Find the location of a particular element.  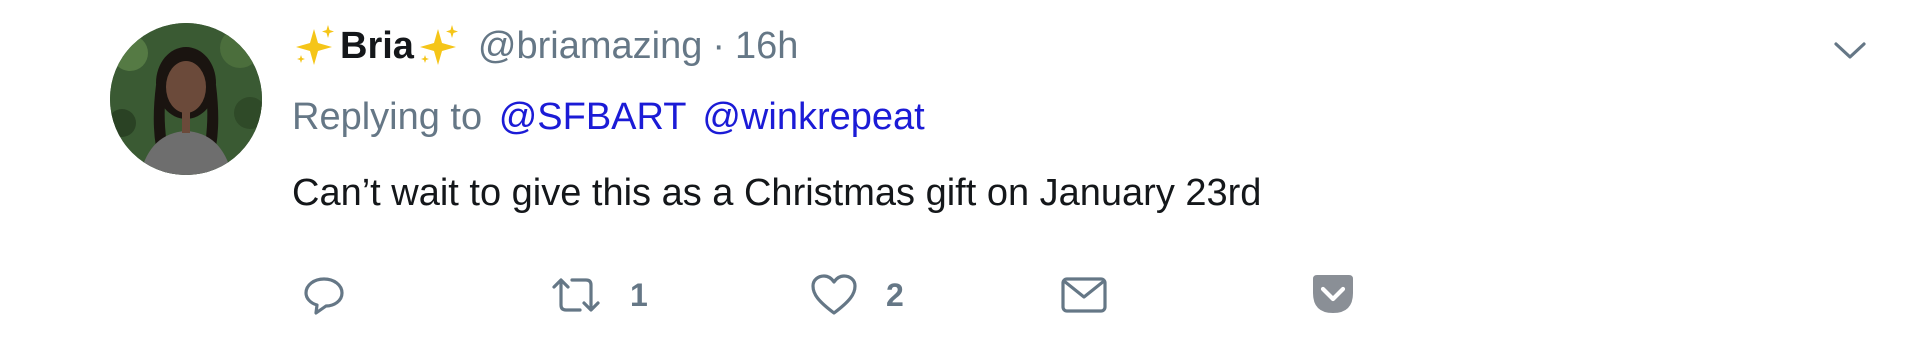

retweet-count: 1 is located at coordinates (639, 294).